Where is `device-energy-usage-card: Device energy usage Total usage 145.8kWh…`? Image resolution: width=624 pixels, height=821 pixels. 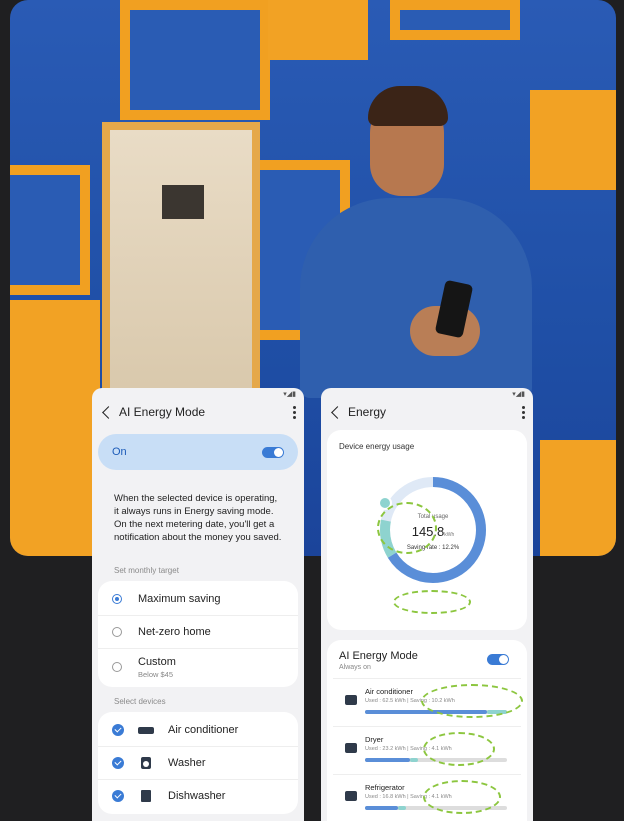
device-energy-usage-card: Device energy usage Total usage 145.8kWh… is located at coordinates (427, 530).